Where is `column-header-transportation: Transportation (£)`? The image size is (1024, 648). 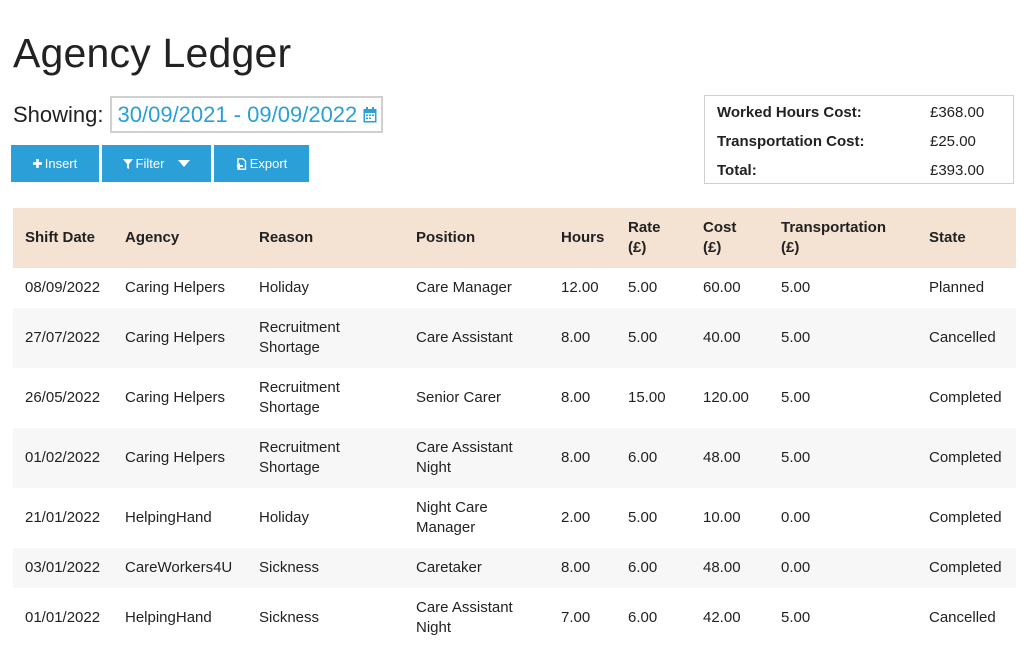 column-header-transportation: Transportation (£) is located at coordinates (843, 238).